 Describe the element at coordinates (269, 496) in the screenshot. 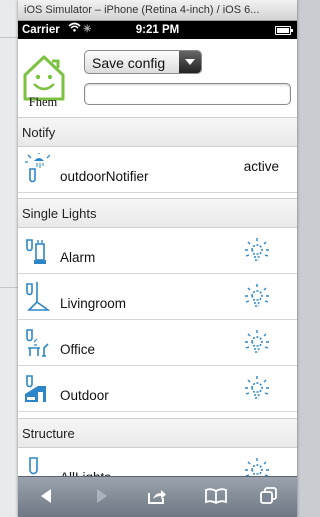

I see `tabs-icon` at that location.